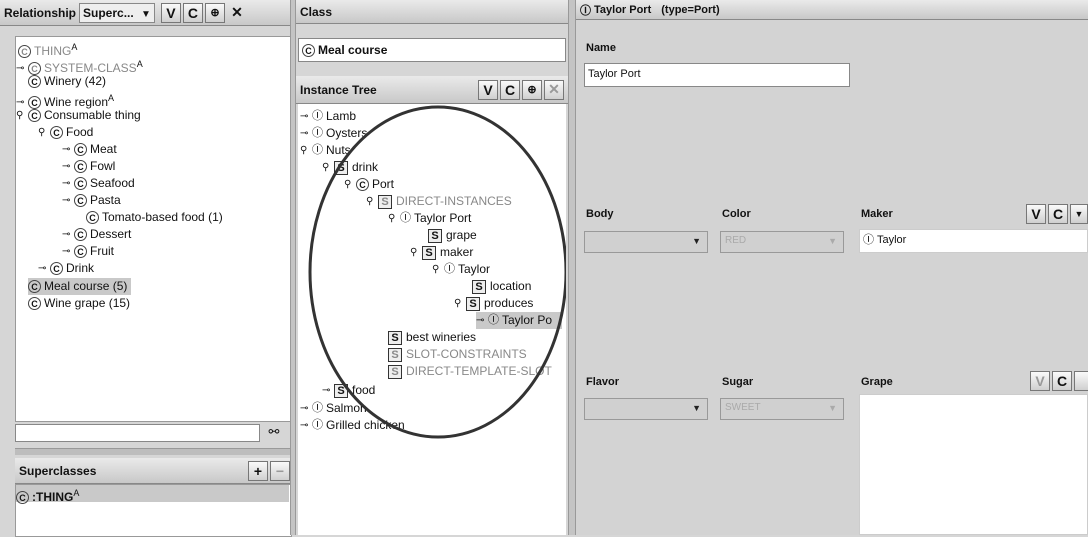  Describe the element at coordinates (89, 149) in the screenshot. I see `tree-node-meat: ⊸ C Meat` at that location.